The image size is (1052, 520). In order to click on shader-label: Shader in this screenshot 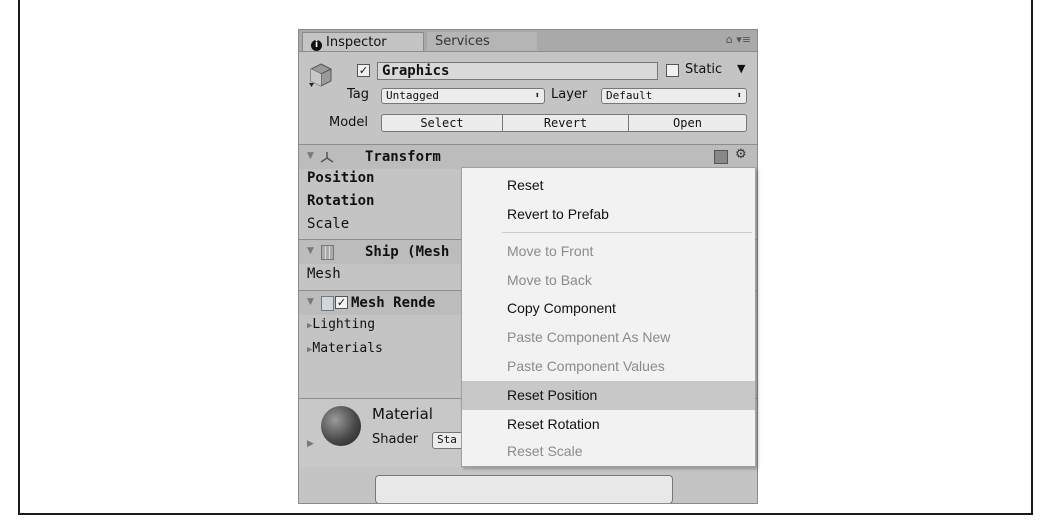, I will do `click(395, 439)`.